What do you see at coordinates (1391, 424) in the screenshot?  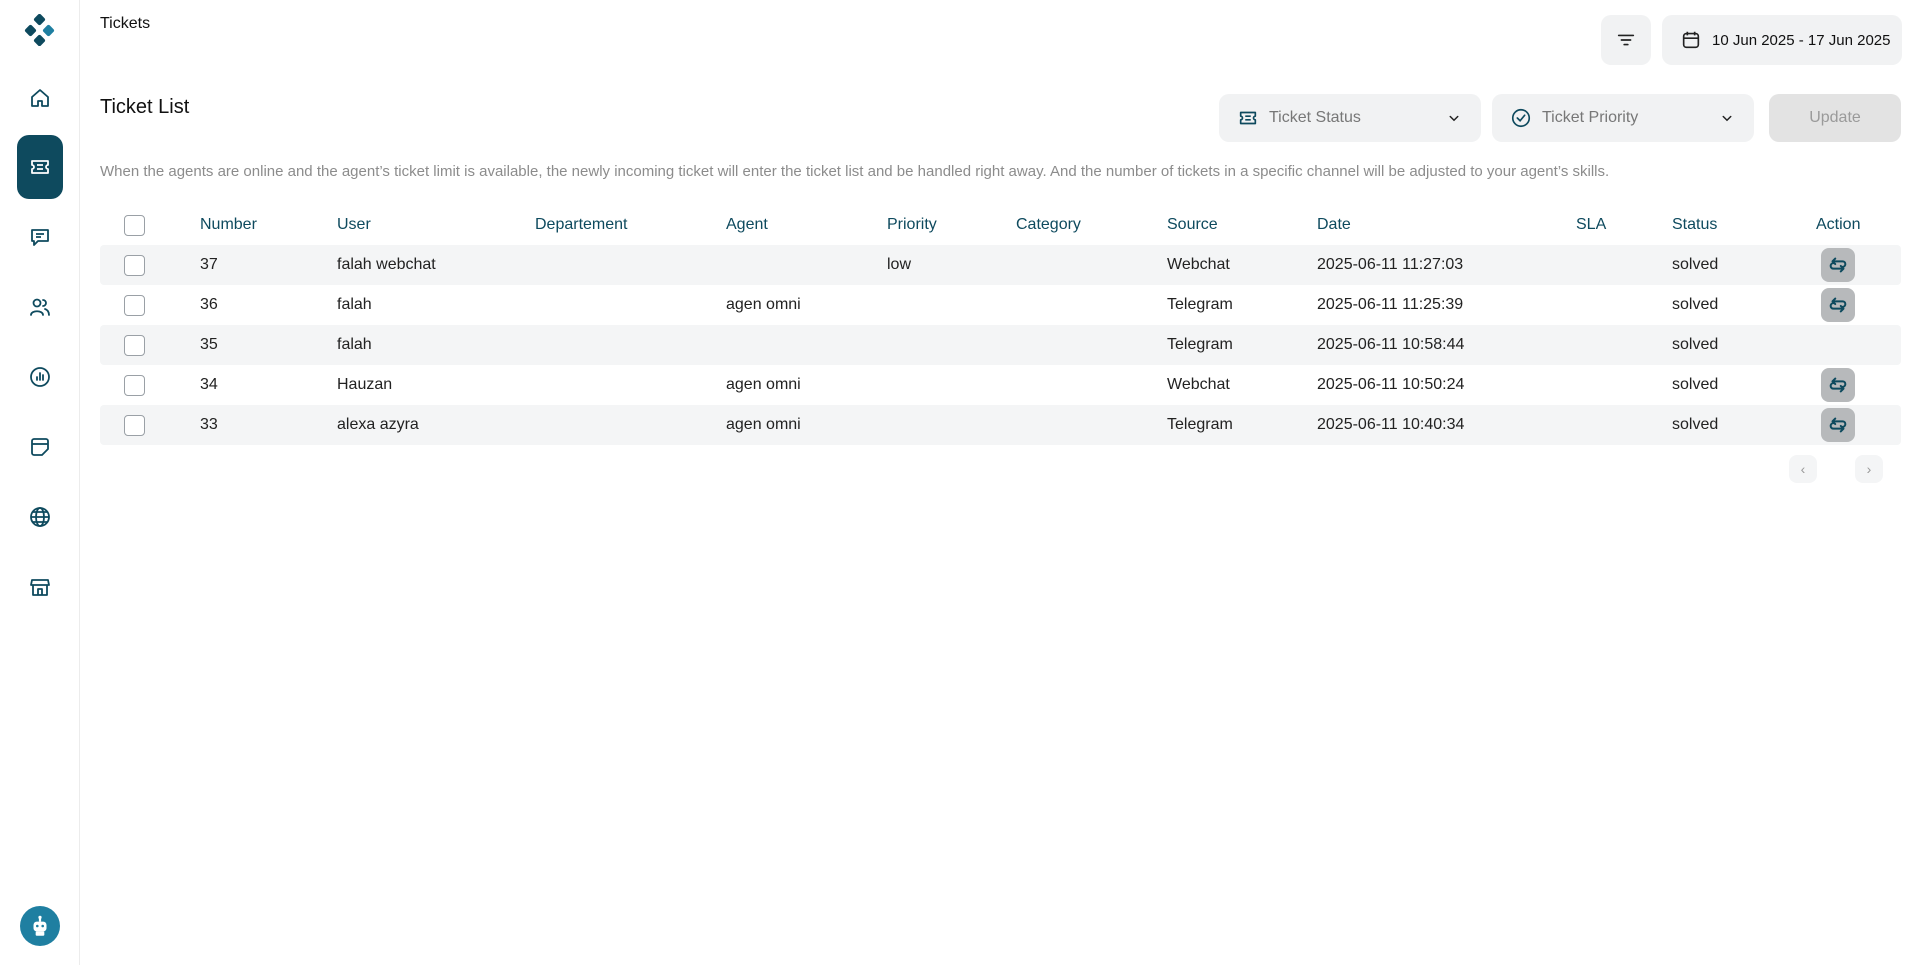 I see `cell-date: 2025-06-11 10:40:34` at bounding box center [1391, 424].